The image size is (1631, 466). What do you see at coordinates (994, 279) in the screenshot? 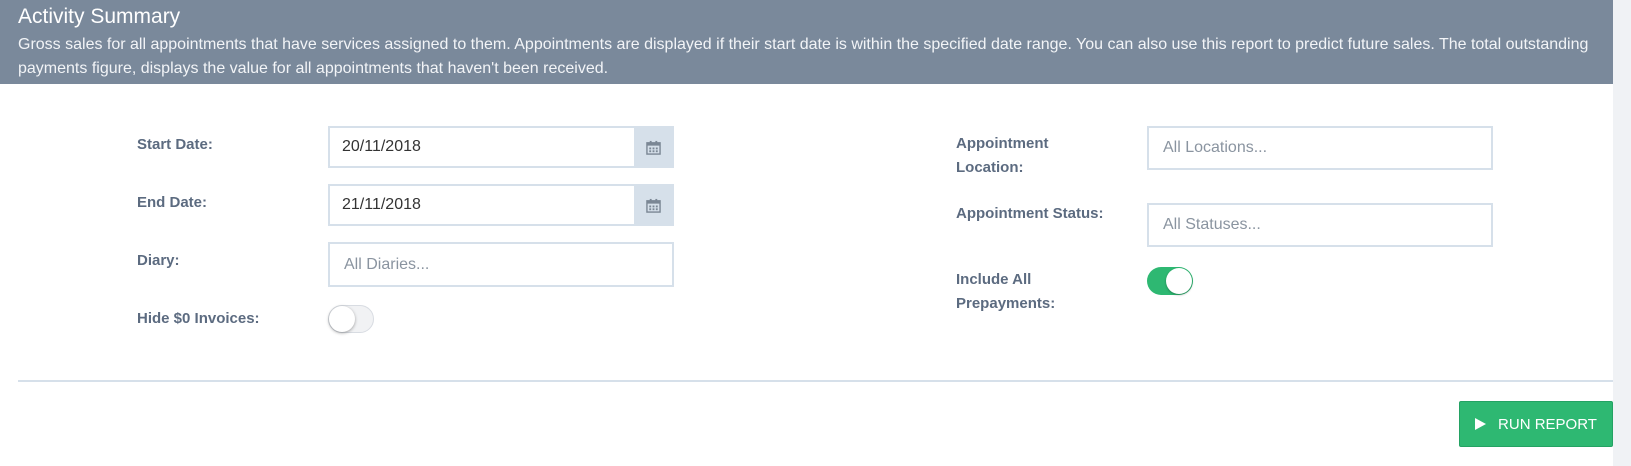
I see `include-prepayments-label-line1: Include All` at bounding box center [994, 279].